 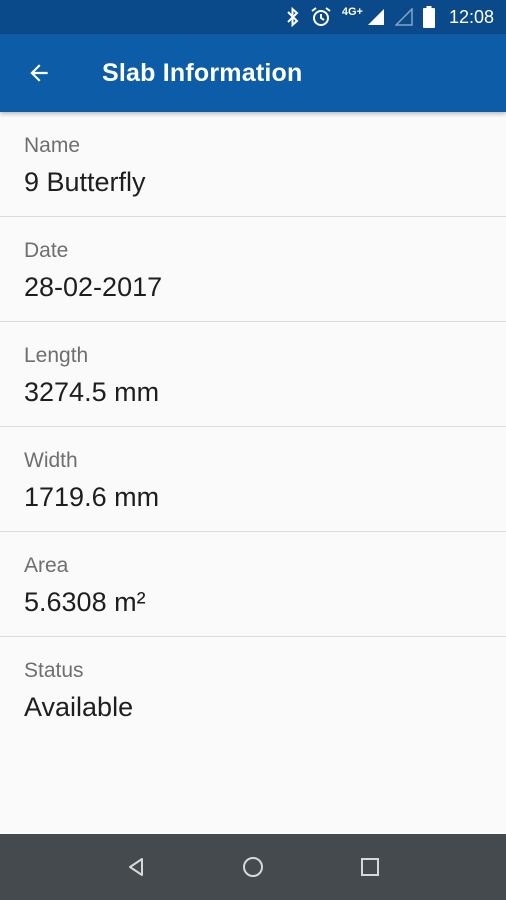 What do you see at coordinates (54, 670) in the screenshot?
I see `field-label: Status` at bounding box center [54, 670].